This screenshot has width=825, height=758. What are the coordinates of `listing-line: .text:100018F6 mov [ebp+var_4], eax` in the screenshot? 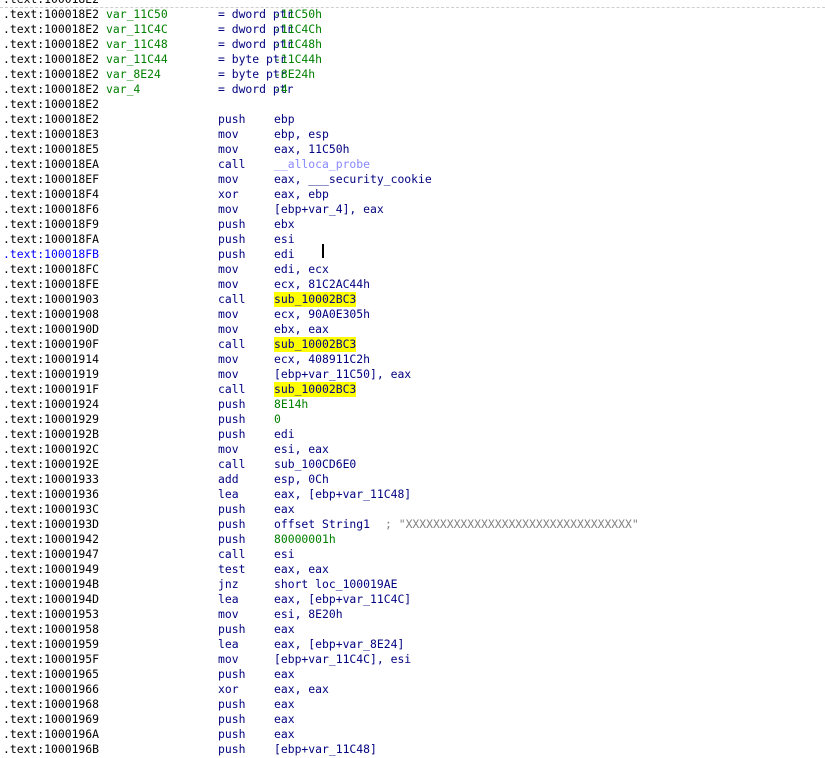 It's located at (412, 209).